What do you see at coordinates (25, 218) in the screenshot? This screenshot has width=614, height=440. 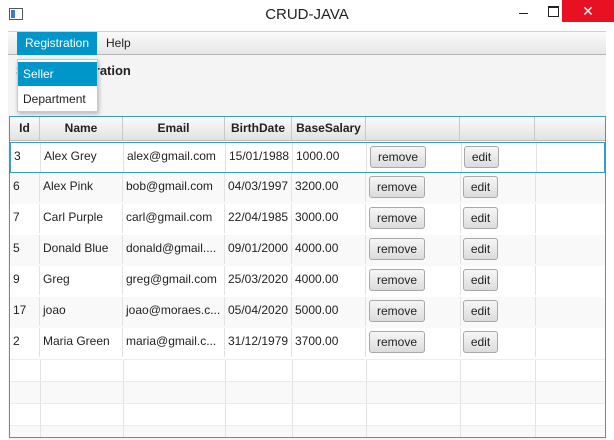 I see `cell-id: 7` at bounding box center [25, 218].